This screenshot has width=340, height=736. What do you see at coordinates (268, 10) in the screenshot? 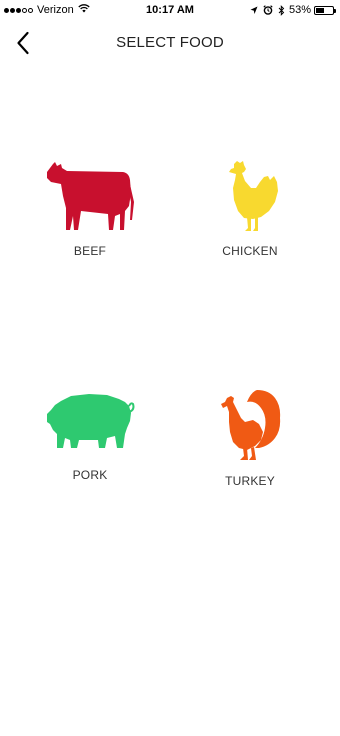
I see `alarm-icon` at bounding box center [268, 10].